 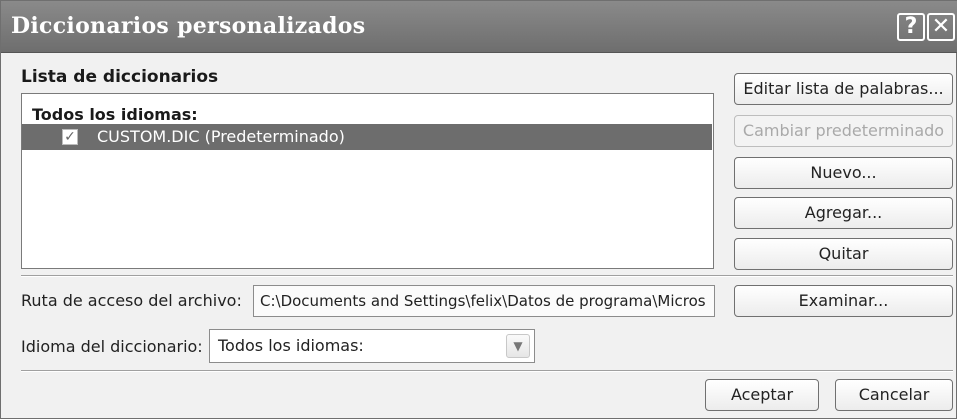 I want to click on file-path-label: Ruta de acceso del archivo:, so click(x=131, y=300).